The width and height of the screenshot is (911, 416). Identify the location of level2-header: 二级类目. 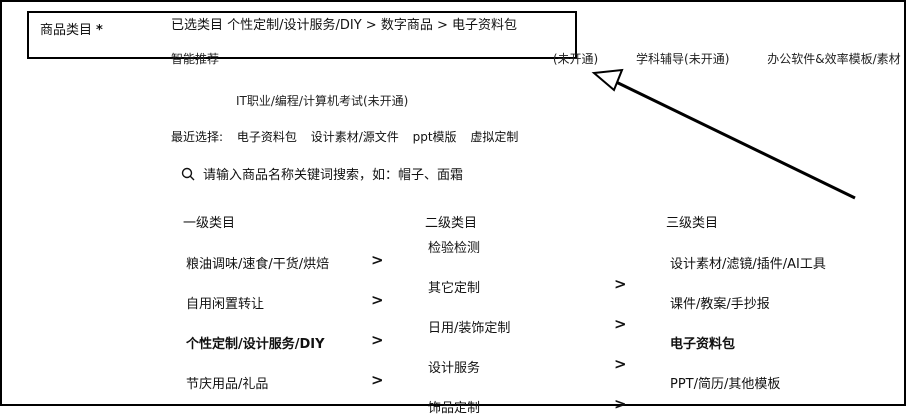
(451, 223).